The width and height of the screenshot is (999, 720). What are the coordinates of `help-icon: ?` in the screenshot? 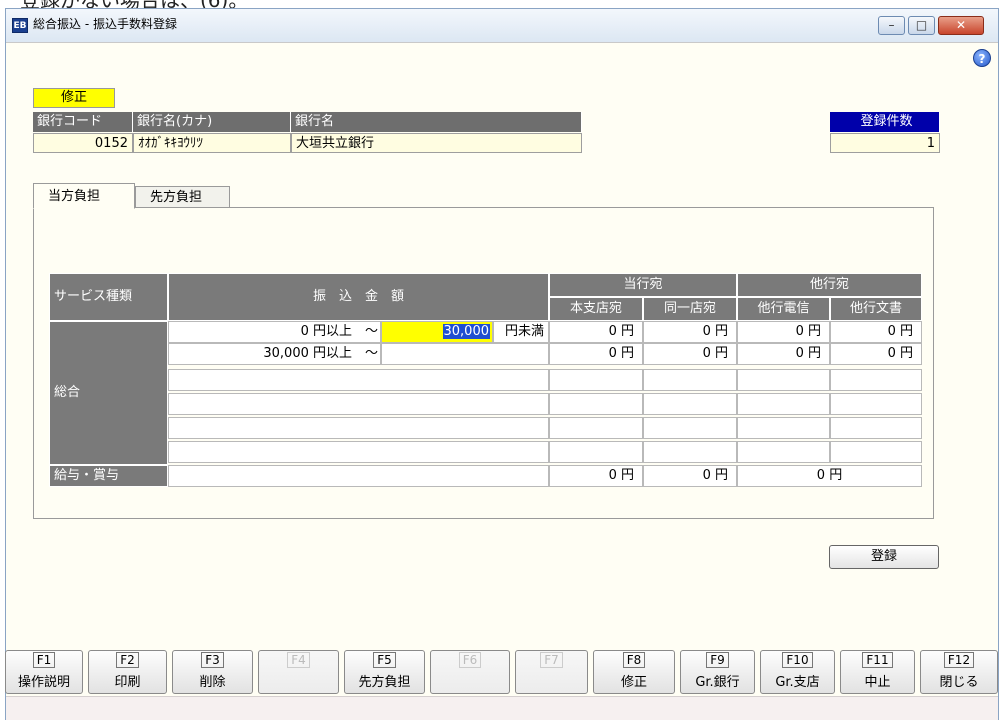 It's located at (982, 58).